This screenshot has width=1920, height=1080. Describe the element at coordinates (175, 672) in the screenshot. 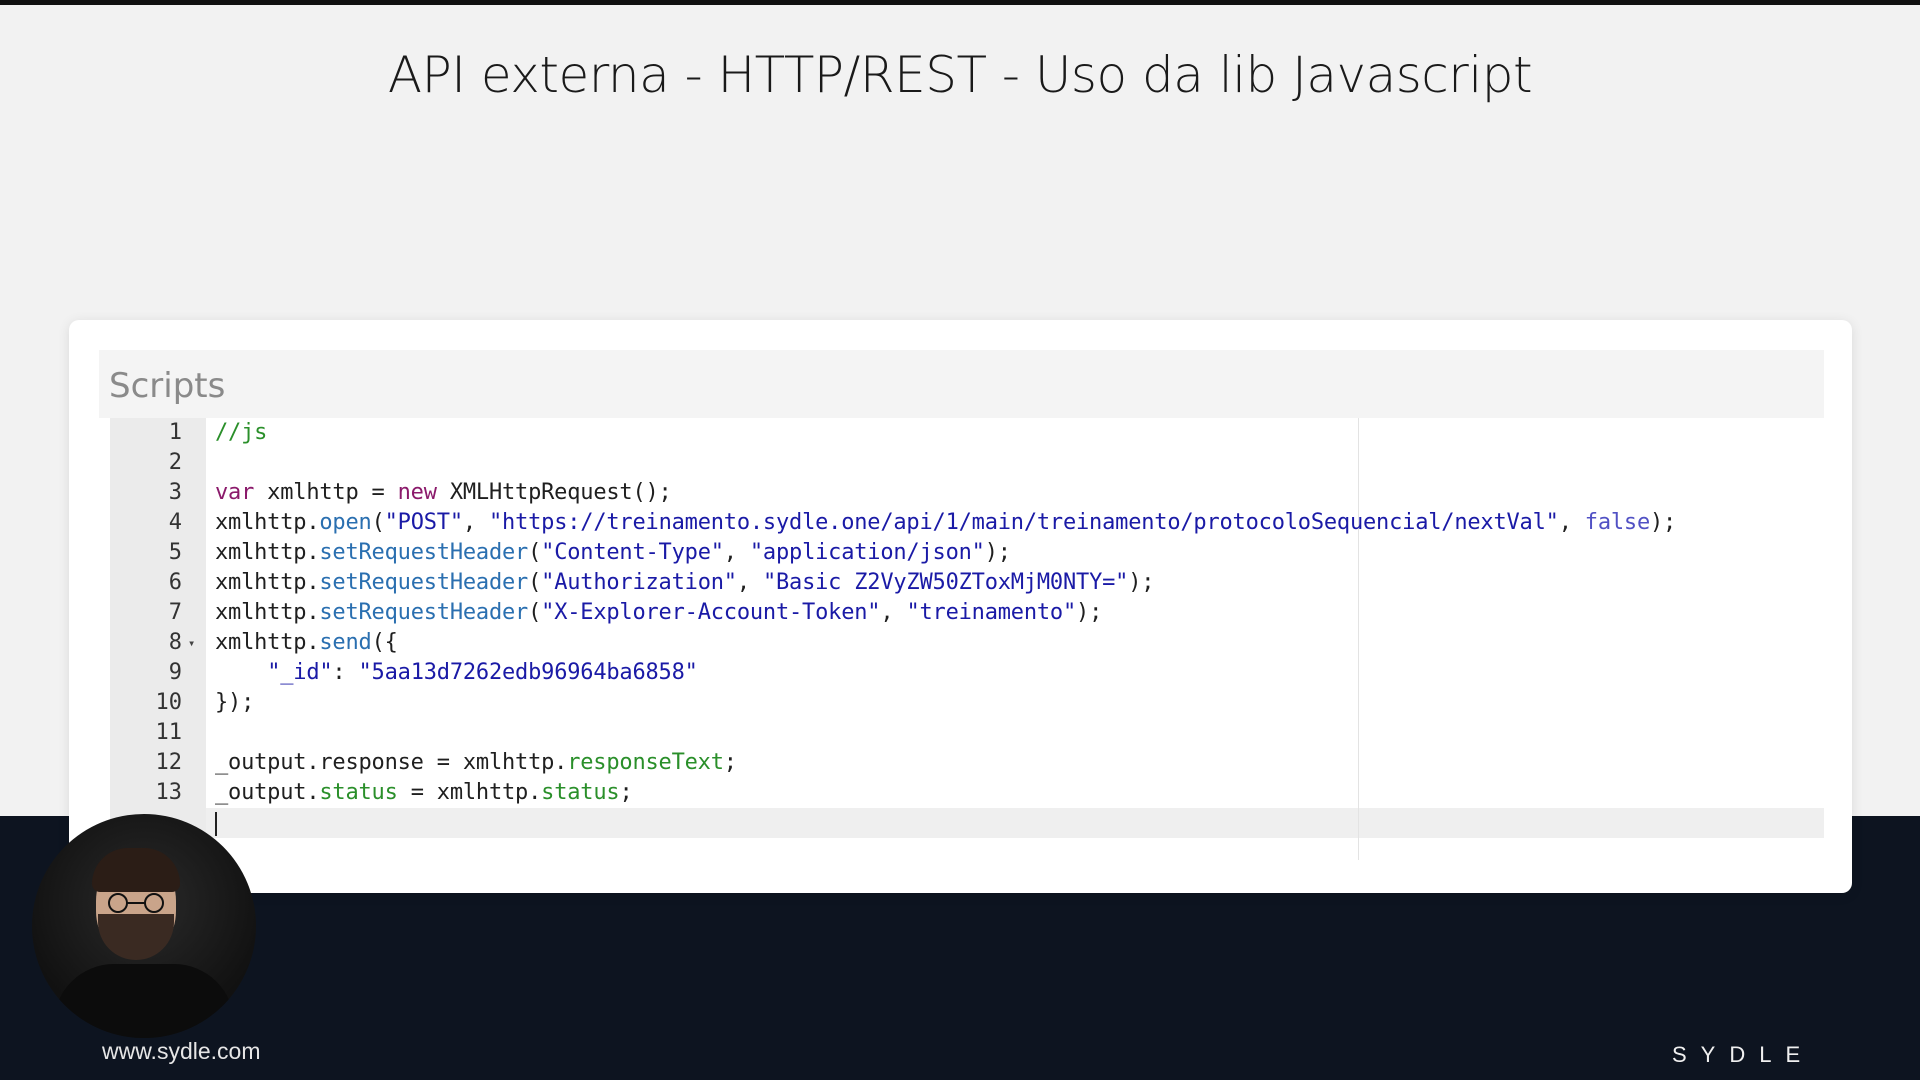

I see `line-number: 9` at that location.